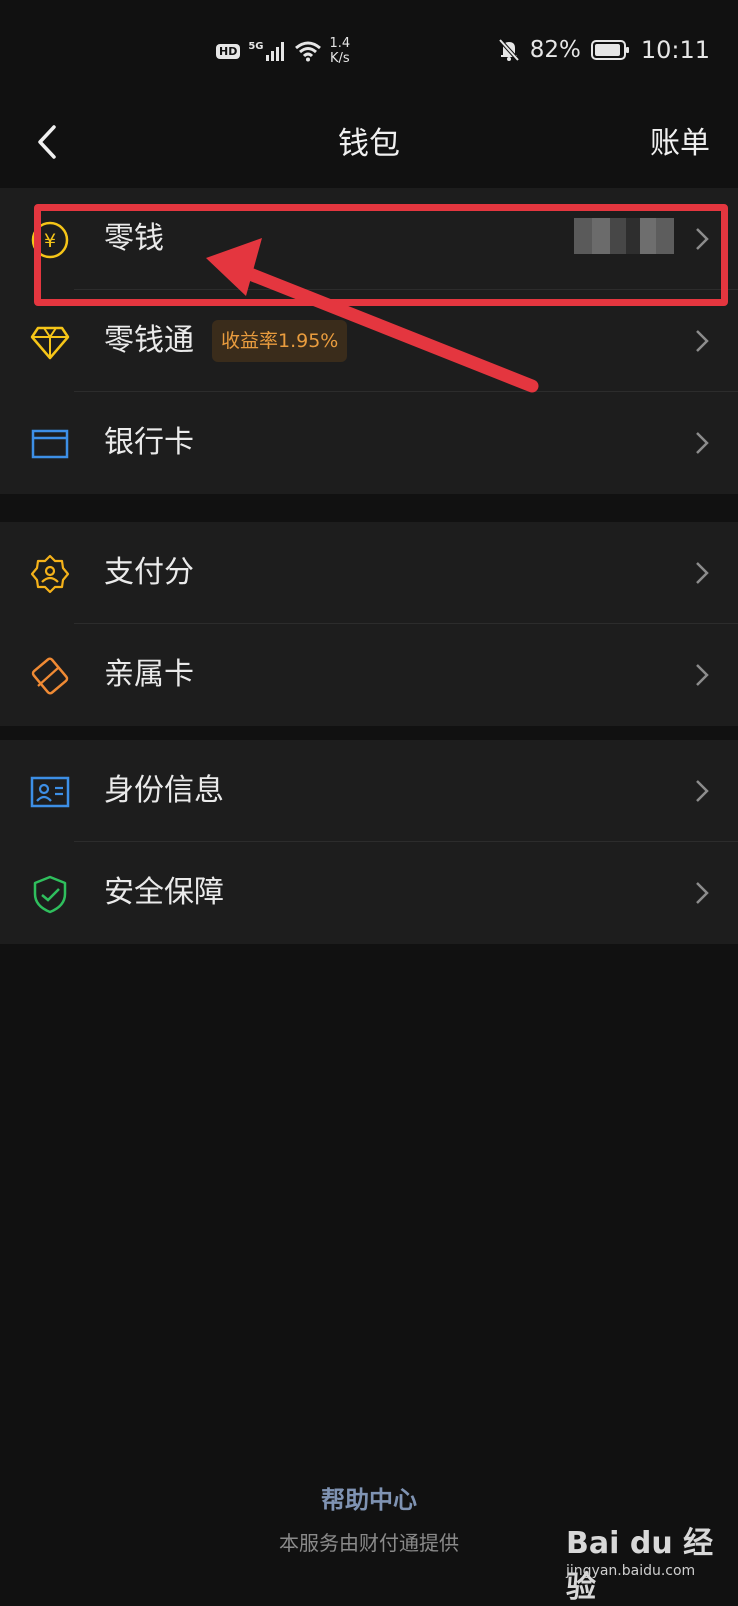 The width and height of the screenshot is (738, 1606). I want to click on family-card-icon, so click(50, 676).